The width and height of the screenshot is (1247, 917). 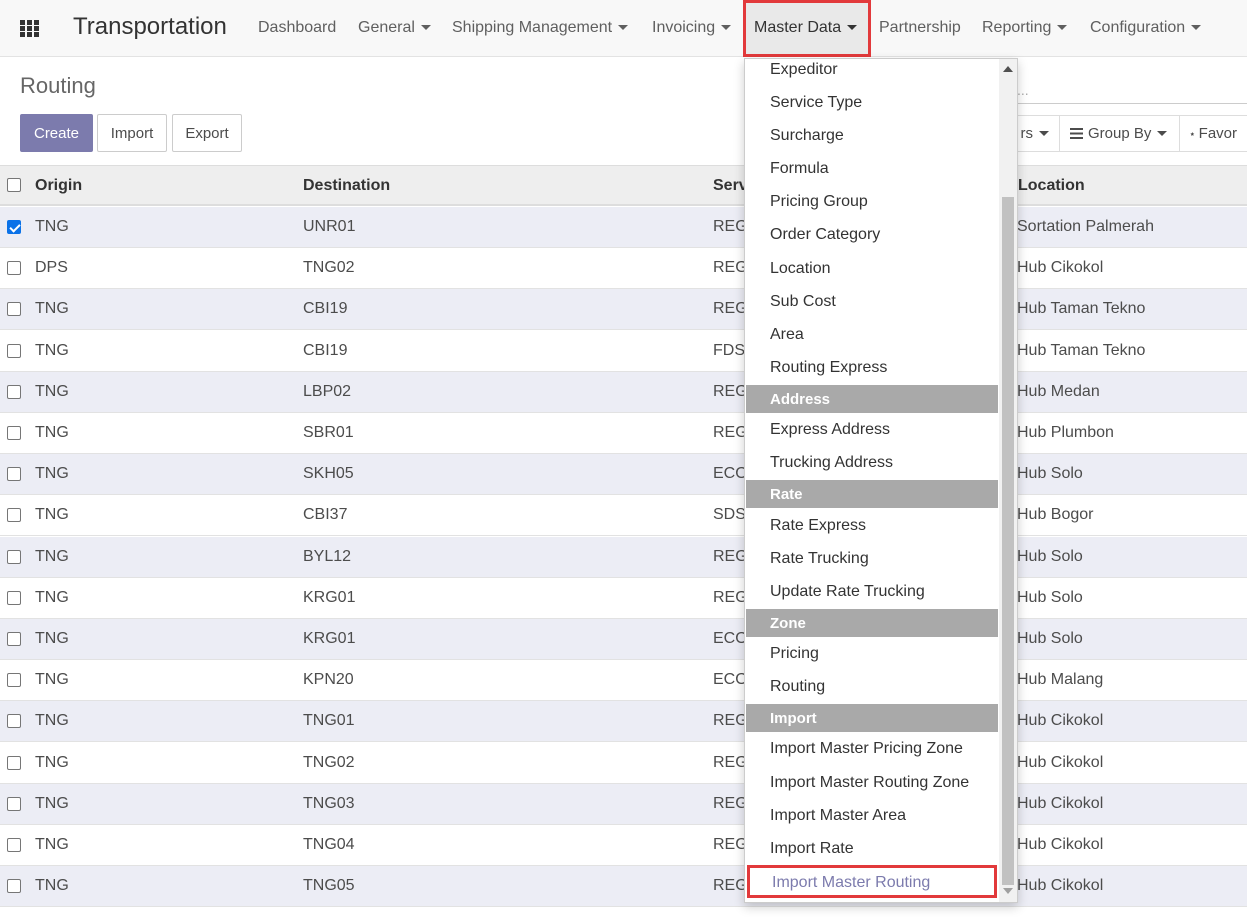 I want to click on dropdown-item-import-master-area: Import Master Area, so click(x=838, y=816).